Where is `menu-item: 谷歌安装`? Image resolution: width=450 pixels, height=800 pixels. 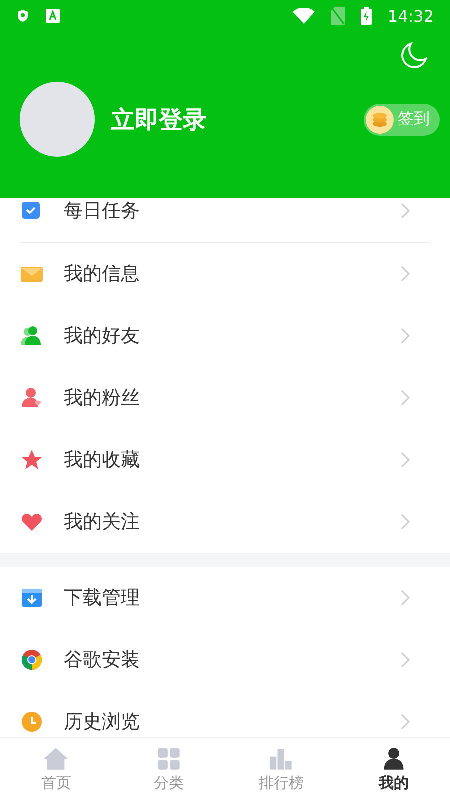 menu-item: 谷歌安装 is located at coordinates (215, 660).